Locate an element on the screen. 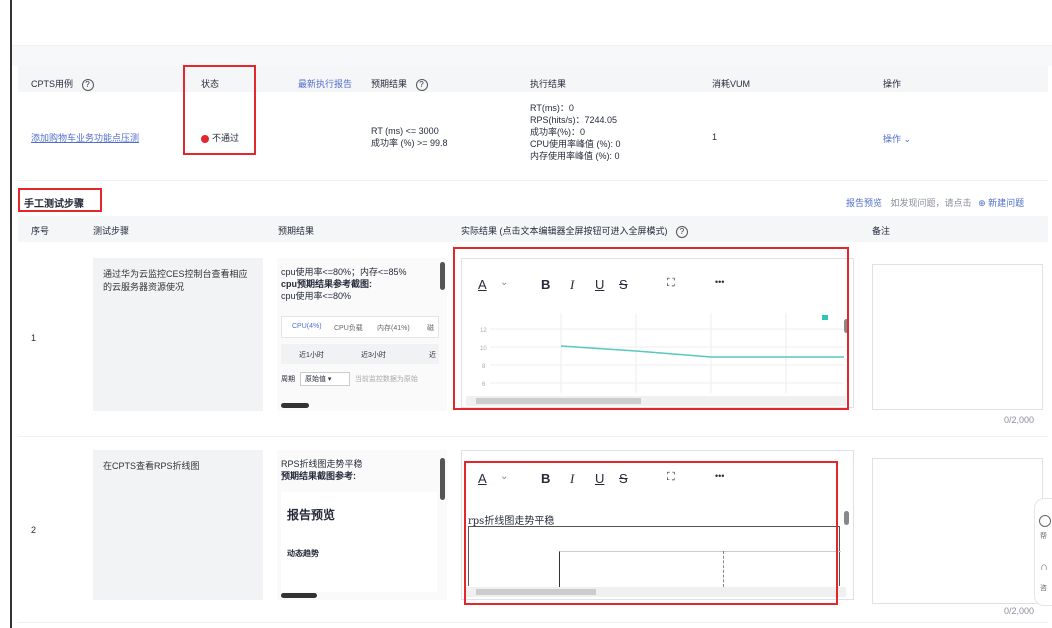 This screenshot has width=1052, height=628. mini-hint: 当前监控数据为原始 is located at coordinates (386, 379).